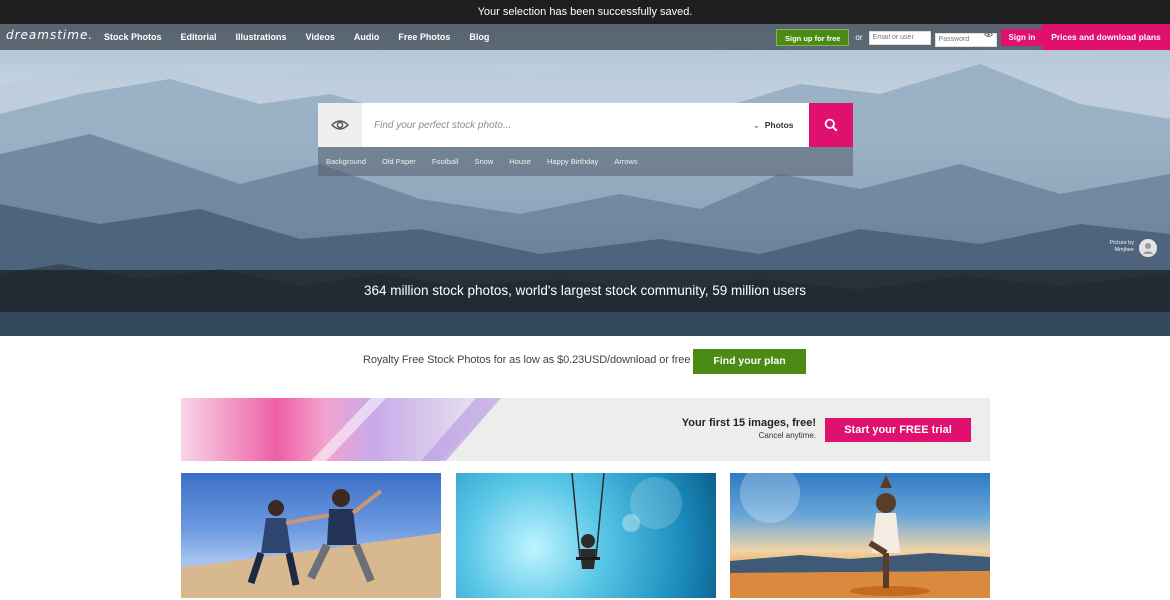 The image size is (1170, 600). I want to click on featured-image-swing, so click(586, 535).